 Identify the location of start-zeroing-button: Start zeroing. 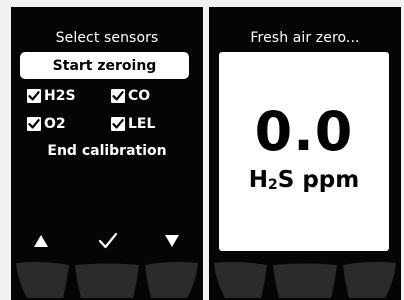
(104, 65).